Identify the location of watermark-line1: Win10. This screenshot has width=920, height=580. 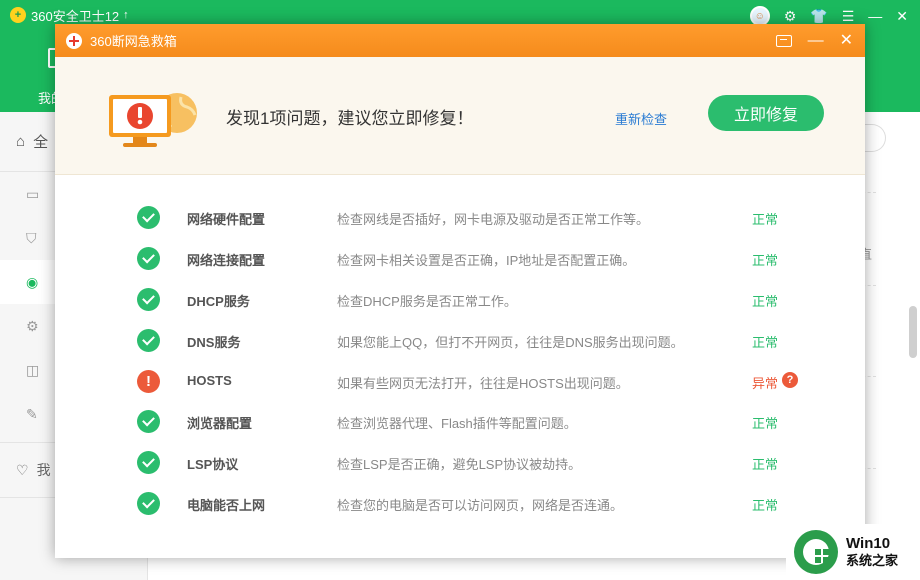
(868, 543).